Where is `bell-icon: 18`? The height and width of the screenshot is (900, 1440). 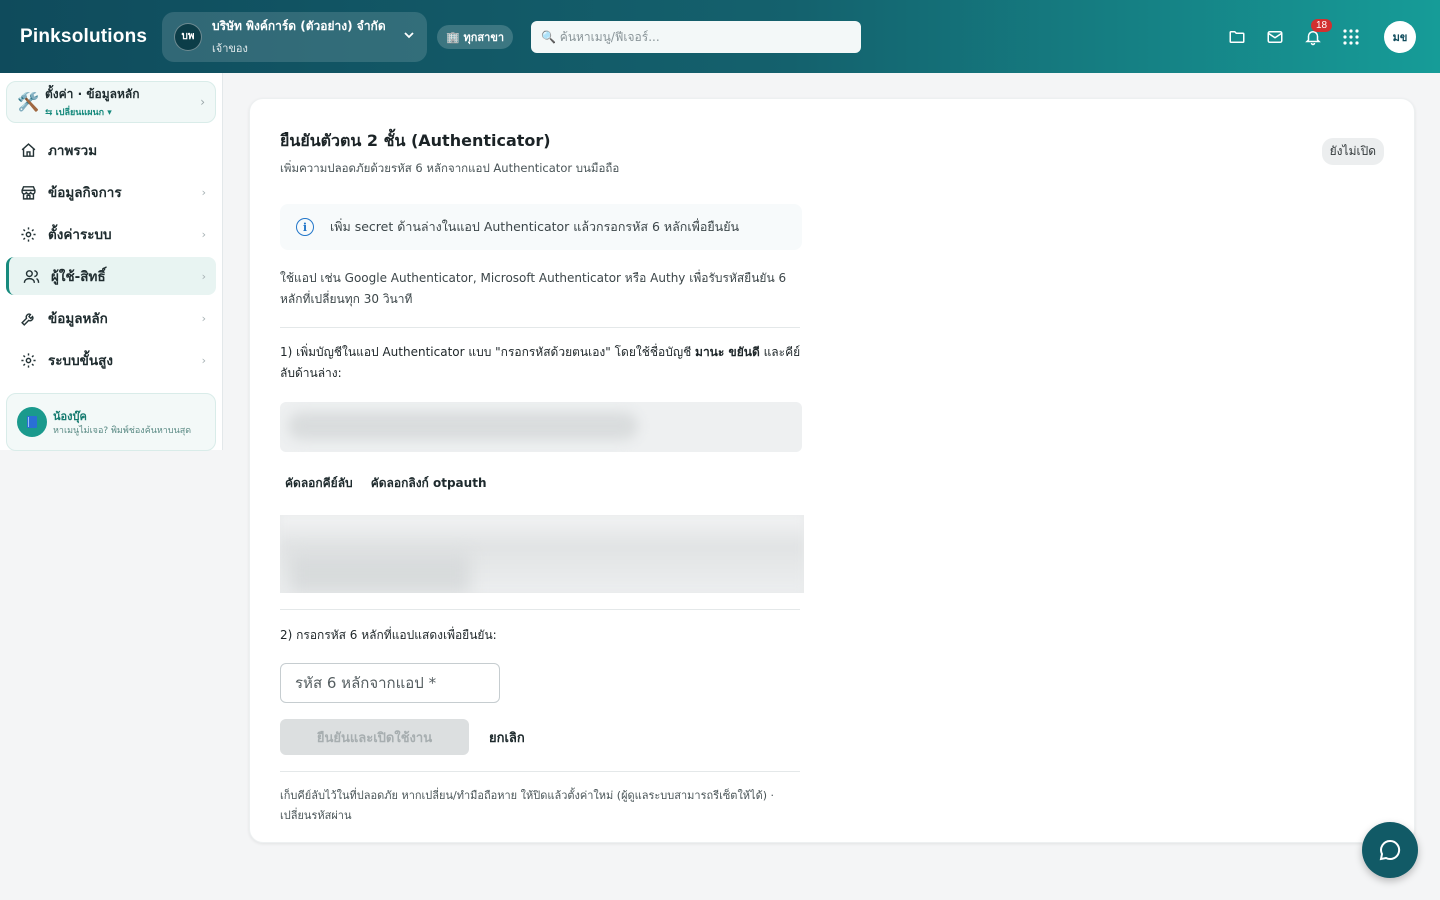 bell-icon: 18 is located at coordinates (1313, 37).